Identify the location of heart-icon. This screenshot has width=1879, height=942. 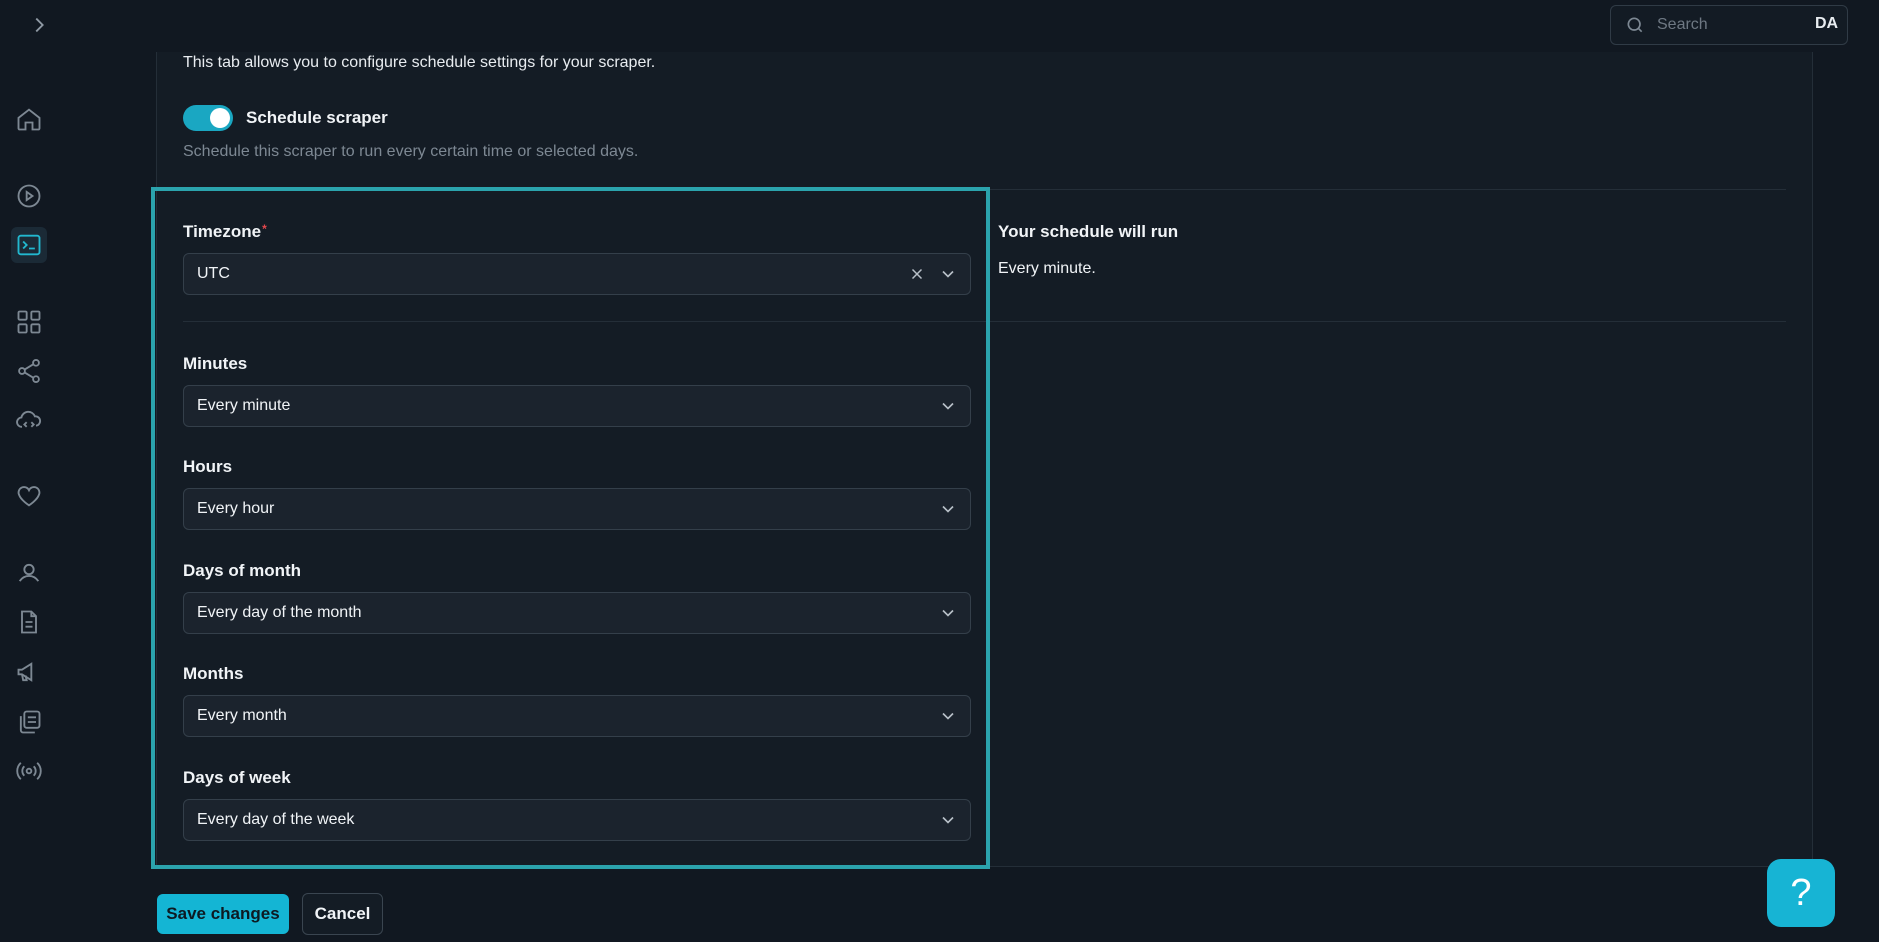
(29, 496).